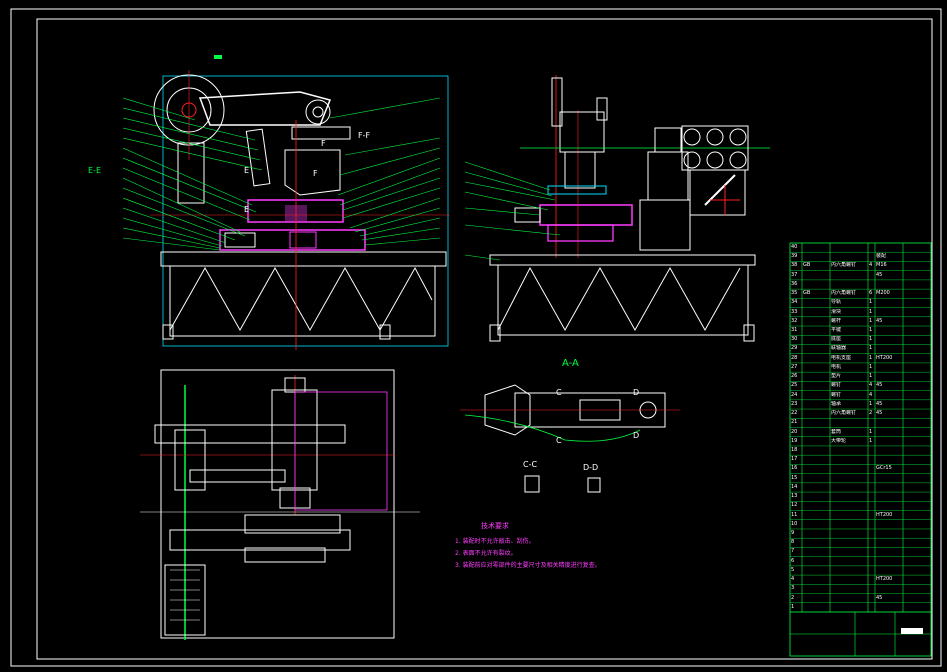 This screenshot has width=947, height=672. Describe the element at coordinates (793, 542) in the screenshot. I see `bom-cell: 8` at that location.